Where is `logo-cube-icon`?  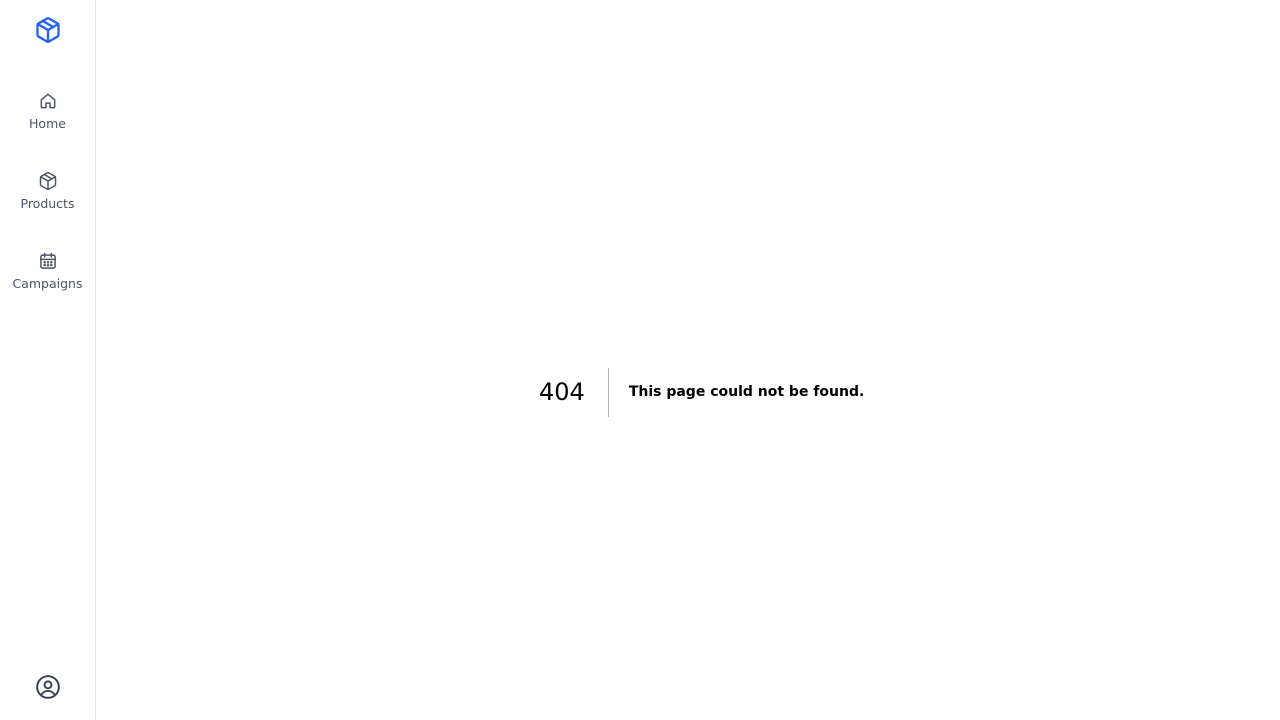 logo-cube-icon is located at coordinates (48, 30).